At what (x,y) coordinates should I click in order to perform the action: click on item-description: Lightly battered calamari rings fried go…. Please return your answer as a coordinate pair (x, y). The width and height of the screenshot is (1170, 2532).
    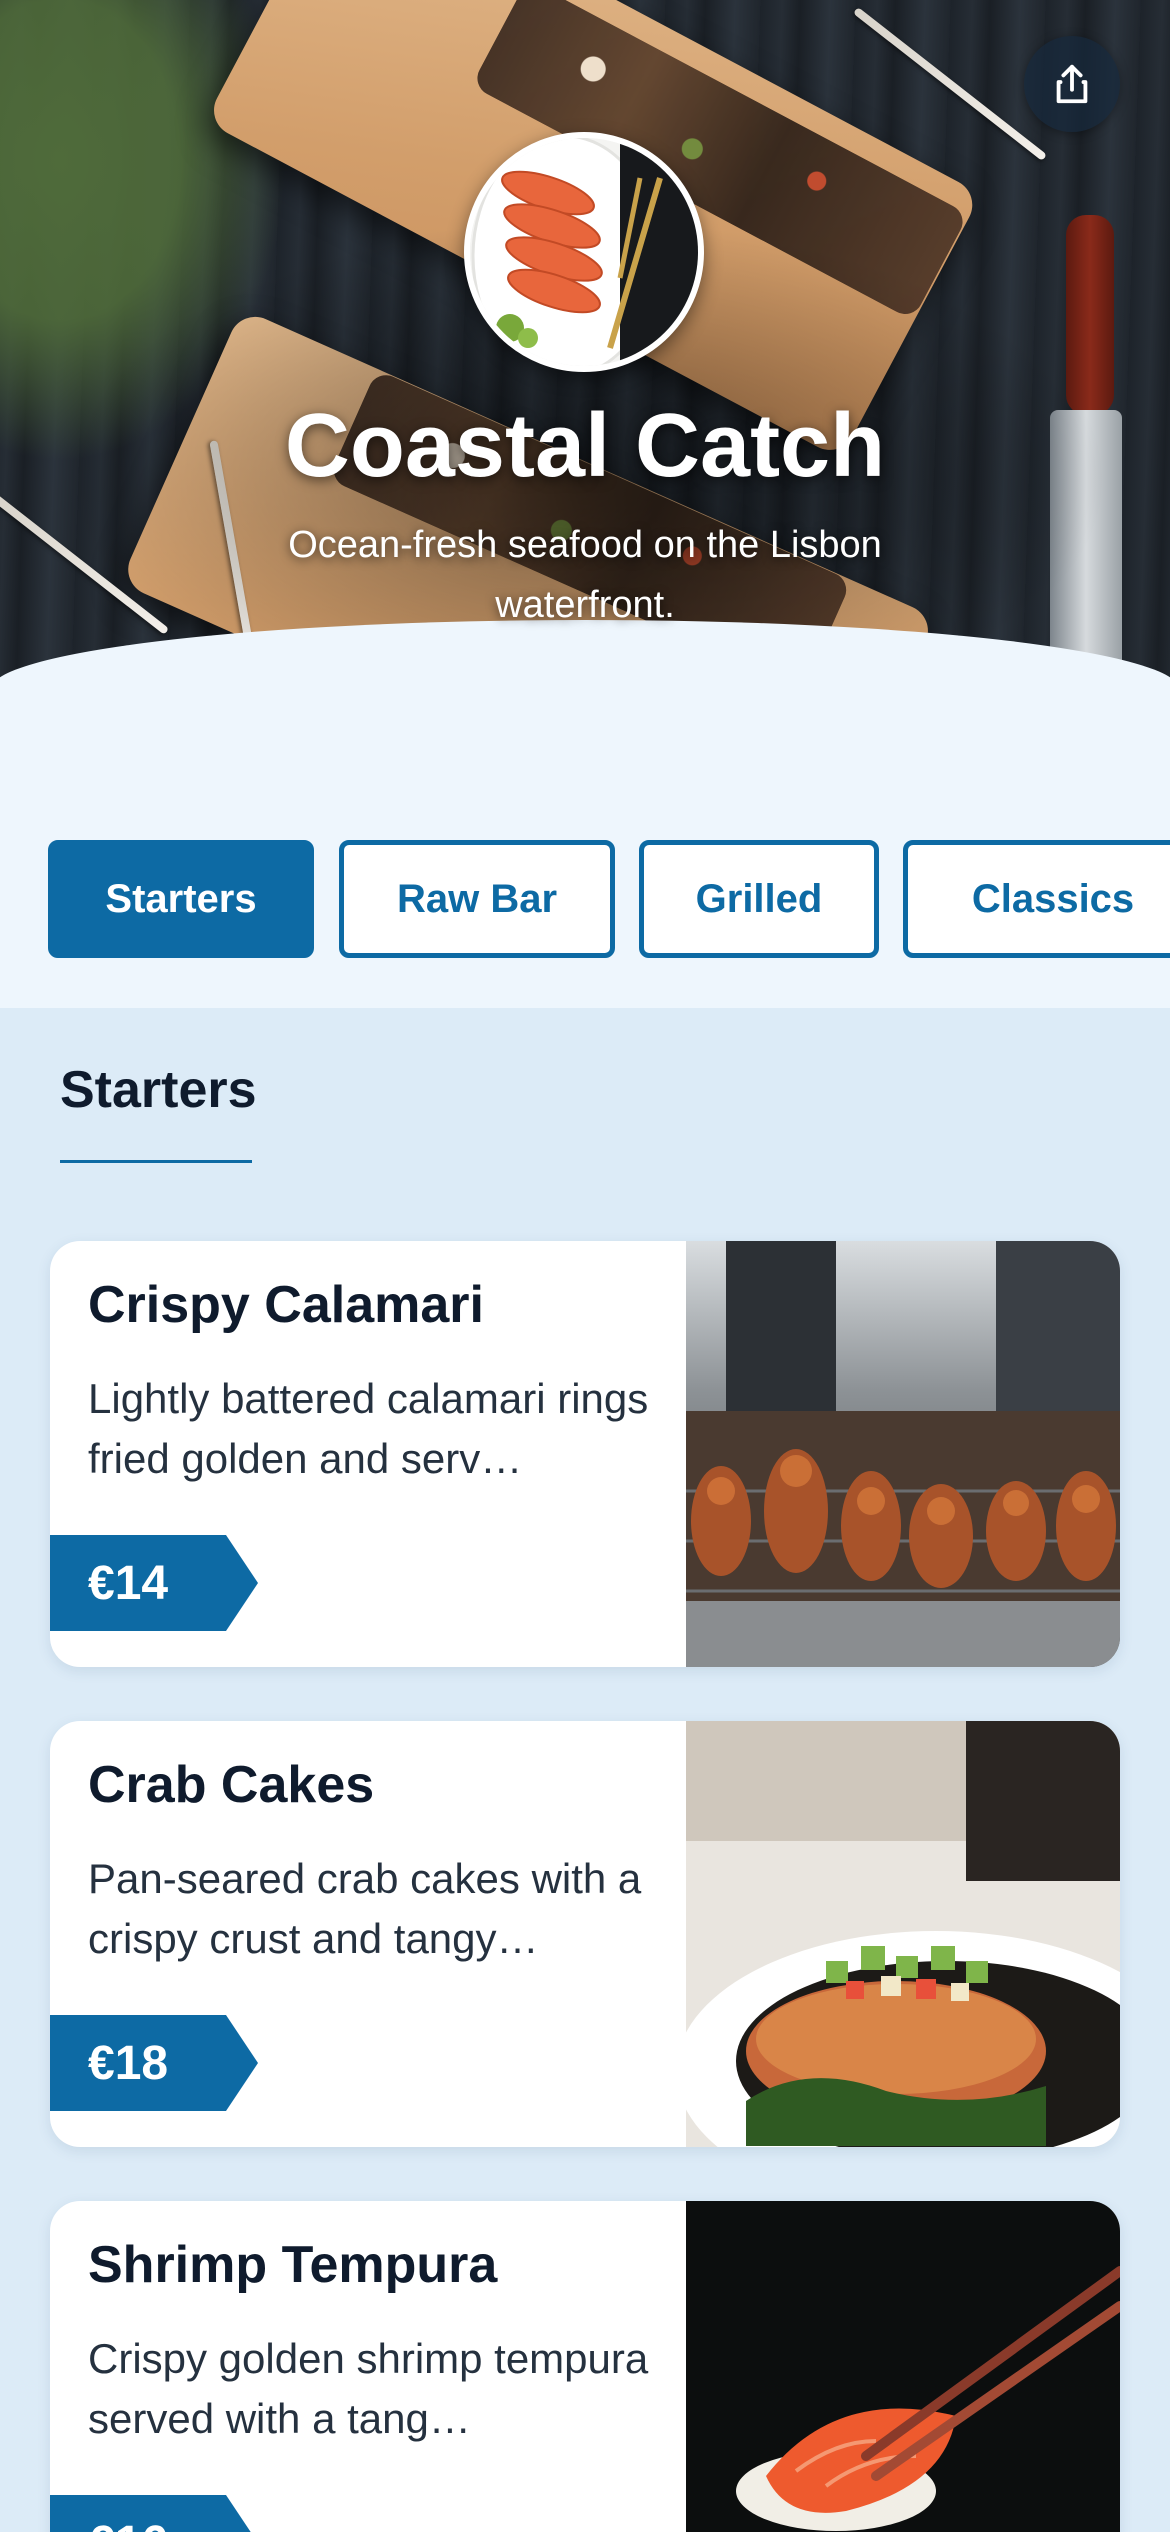
    Looking at the image, I should click on (368, 1428).